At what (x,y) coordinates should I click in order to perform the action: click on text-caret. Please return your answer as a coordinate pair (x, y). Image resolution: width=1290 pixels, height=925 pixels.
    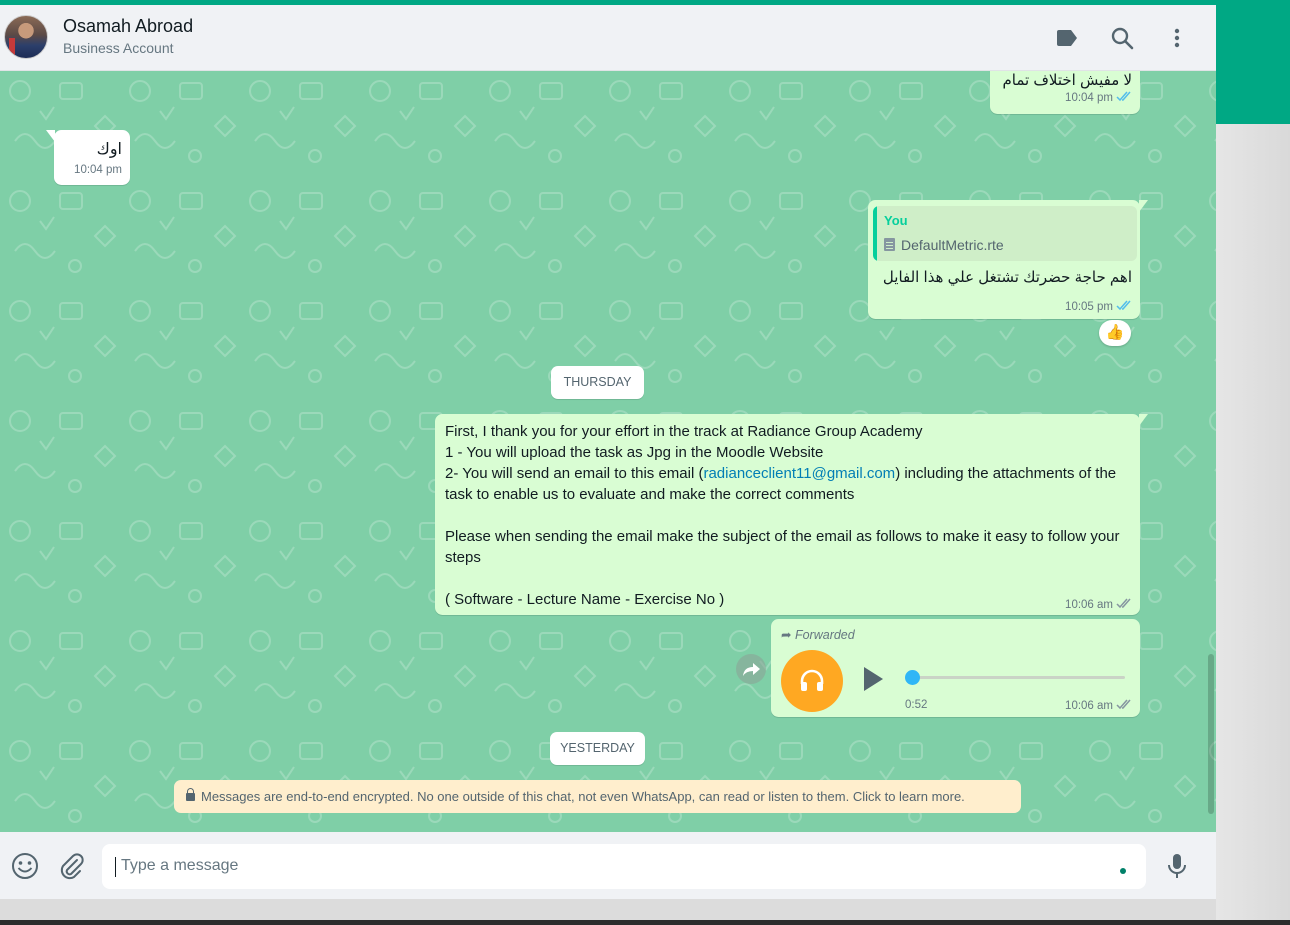
    Looking at the image, I should click on (115, 867).